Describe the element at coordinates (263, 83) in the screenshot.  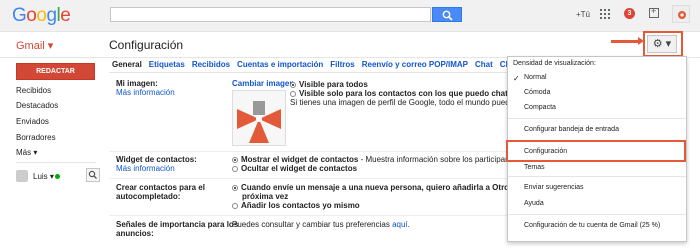
I see `change-image-link: Cambiar imagen` at that location.